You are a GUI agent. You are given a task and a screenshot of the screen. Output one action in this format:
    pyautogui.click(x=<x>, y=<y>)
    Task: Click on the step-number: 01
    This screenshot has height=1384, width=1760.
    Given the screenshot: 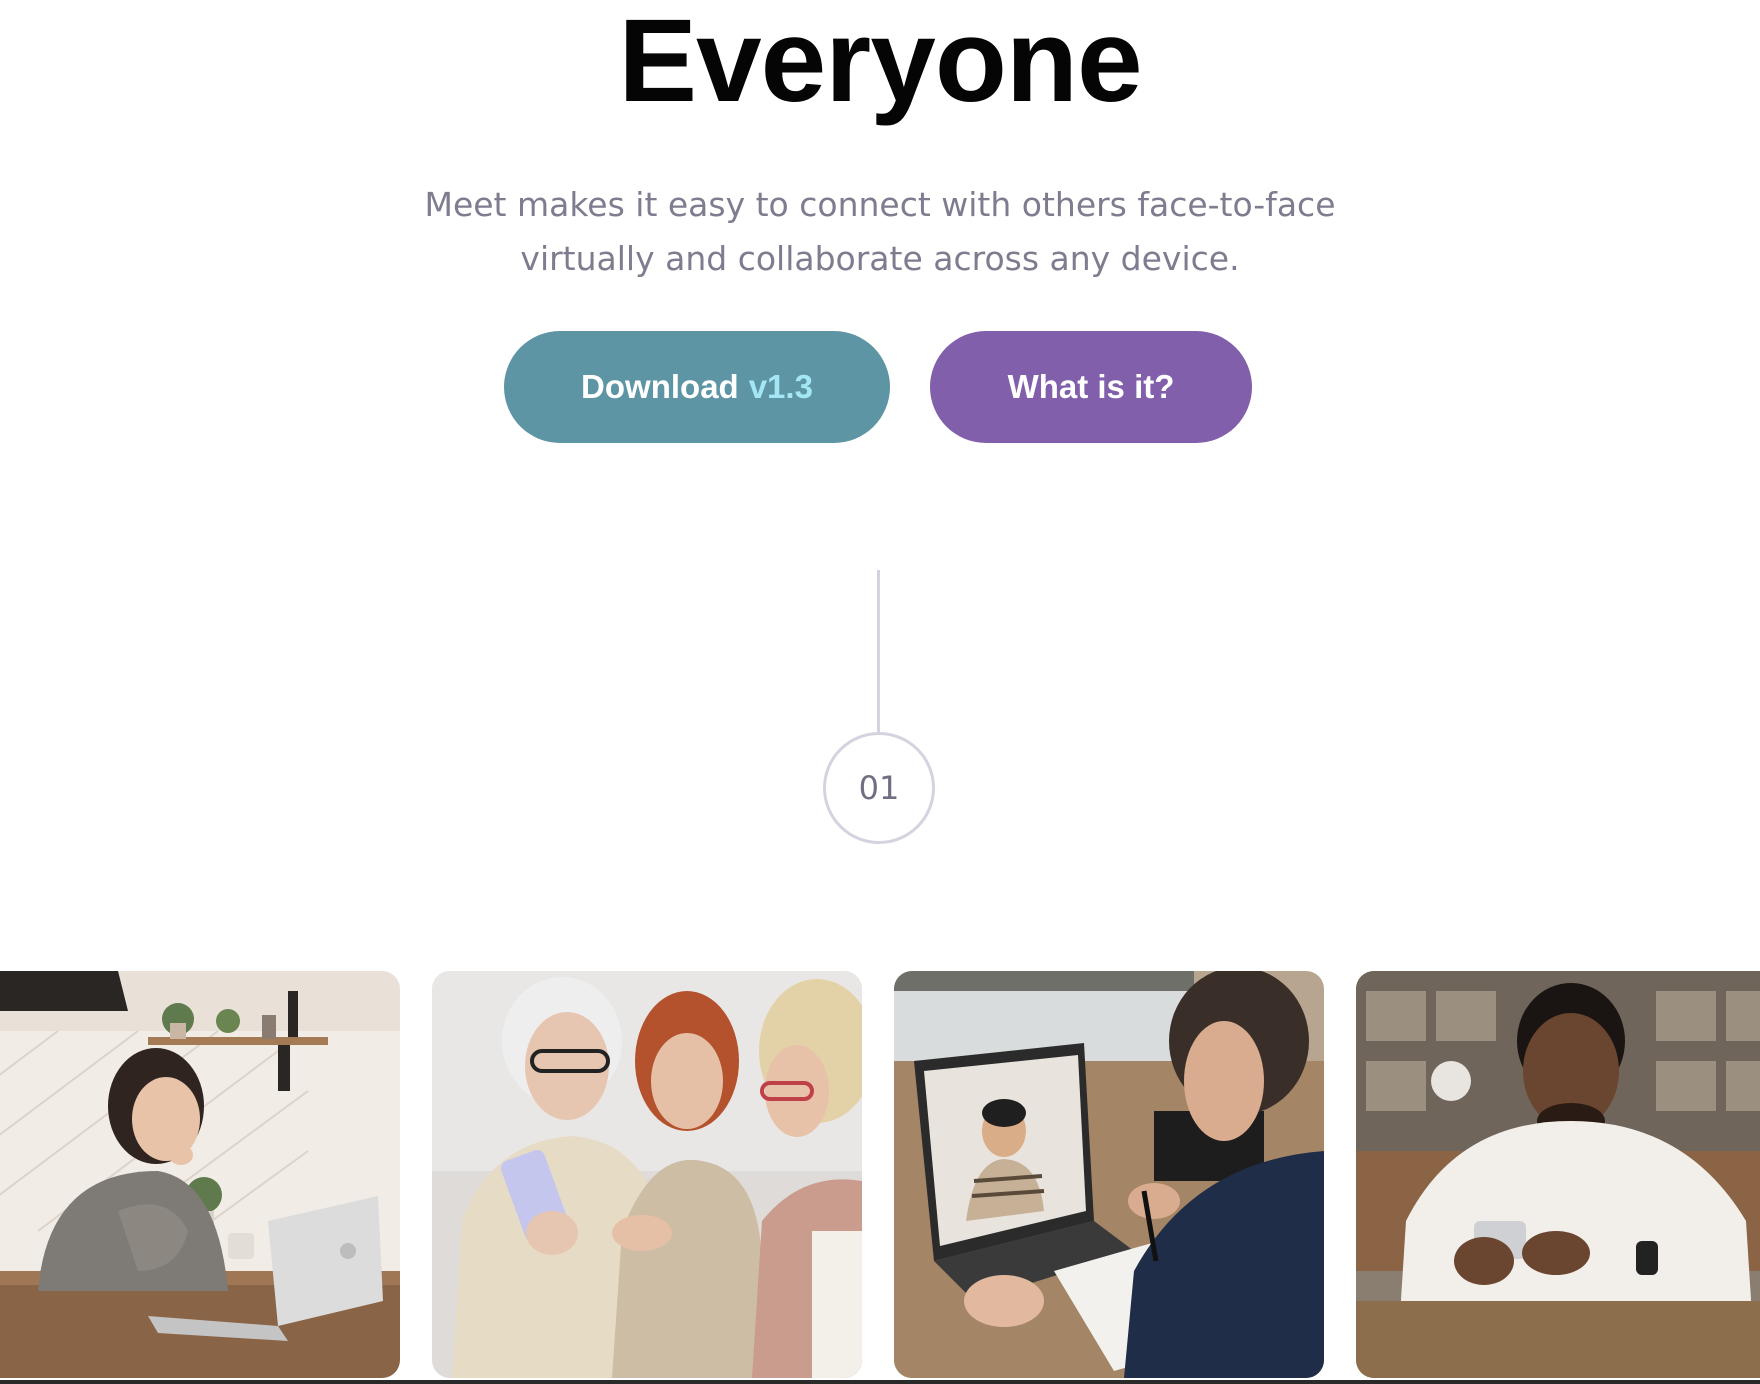 What is the action you would take?
    pyautogui.click(x=879, y=788)
    